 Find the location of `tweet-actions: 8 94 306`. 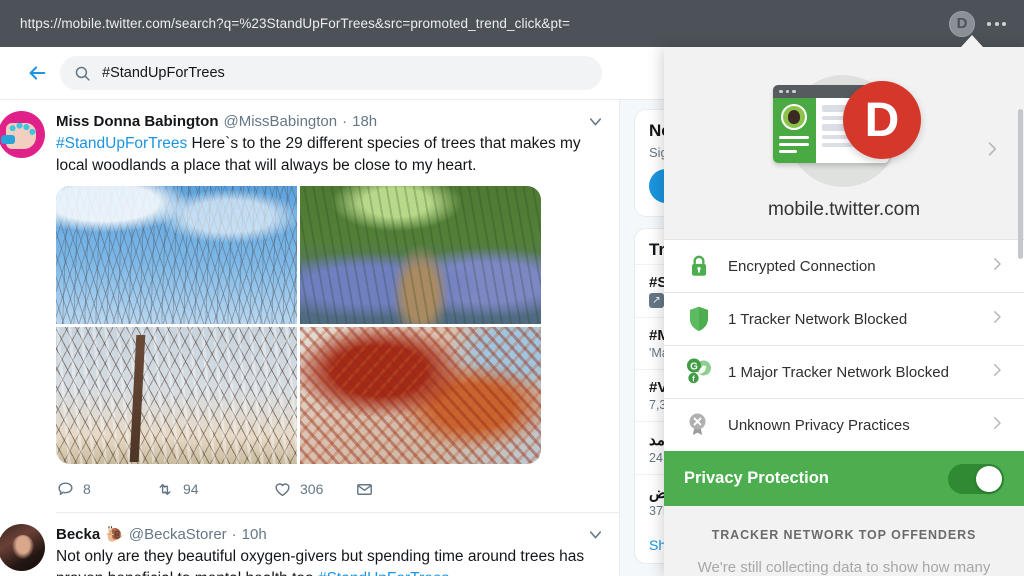

tweet-actions: 8 94 306 is located at coordinates (330, 489).